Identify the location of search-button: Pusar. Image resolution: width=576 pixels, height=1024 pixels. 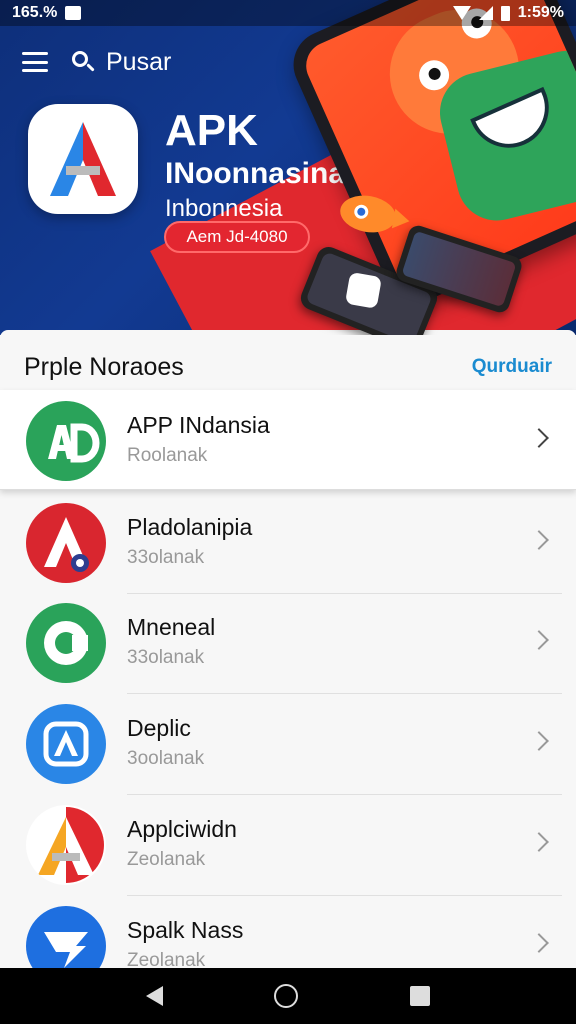
(121, 62).